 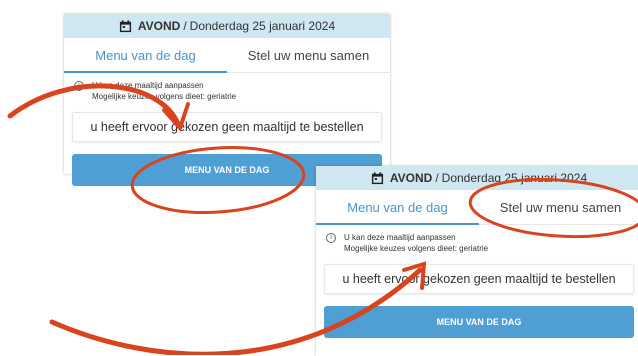 What do you see at coordinates (479, 322) in the screenshot?
I see `menu-van-de-dag-button: MENU VAN DE DAG` at bounding box center [479, 322].